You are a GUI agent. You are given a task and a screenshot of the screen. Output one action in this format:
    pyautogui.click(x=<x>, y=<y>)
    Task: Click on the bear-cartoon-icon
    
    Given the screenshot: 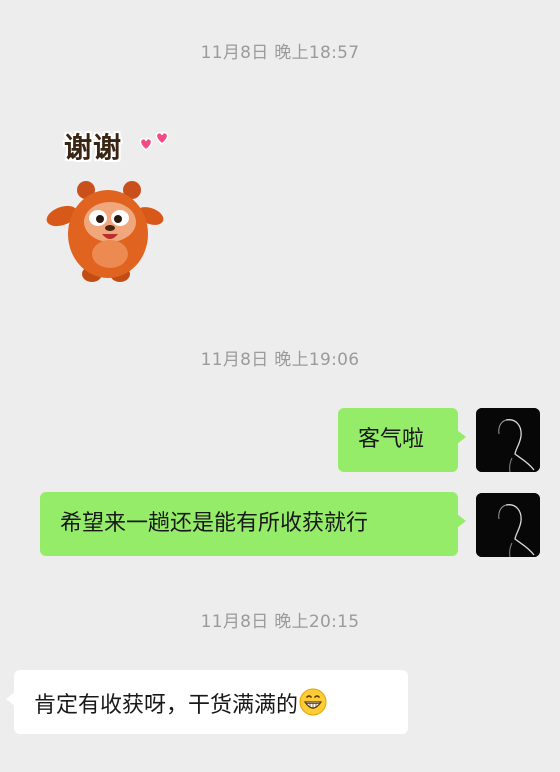 What is the action you would take?
    pyautogui.click(x=105, y=231)
    